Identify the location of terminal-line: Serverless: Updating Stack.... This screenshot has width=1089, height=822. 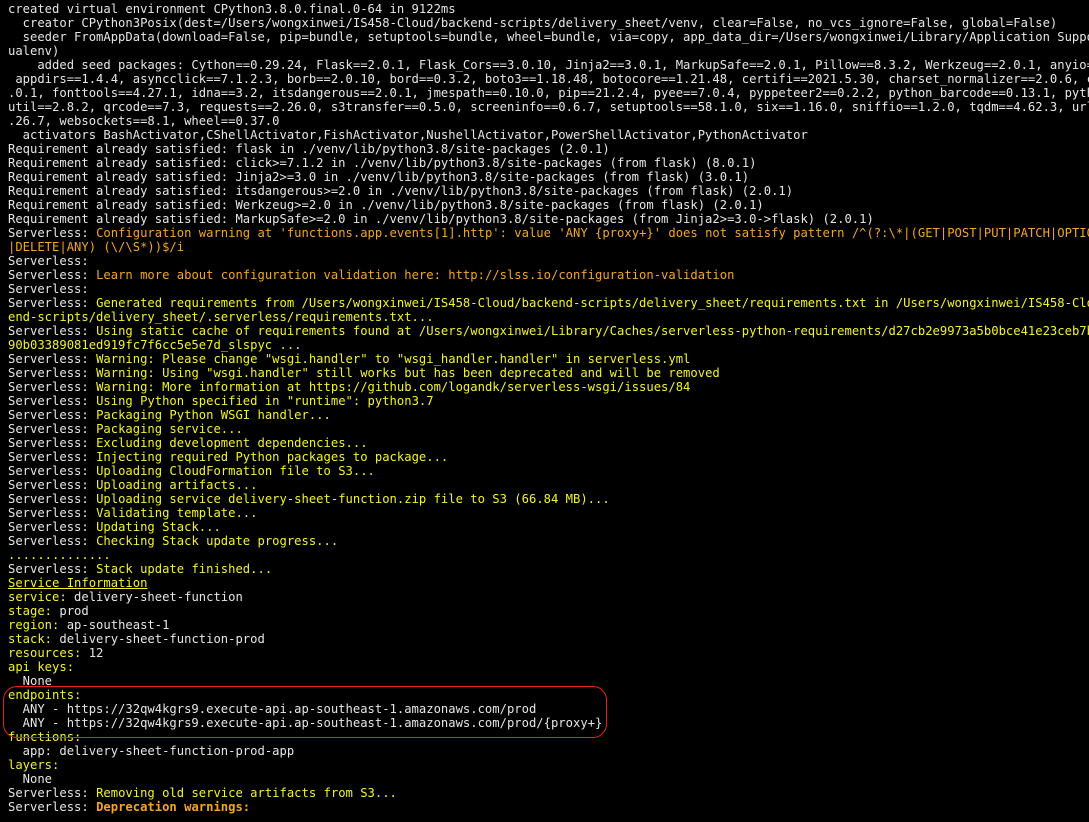
(548, 527).